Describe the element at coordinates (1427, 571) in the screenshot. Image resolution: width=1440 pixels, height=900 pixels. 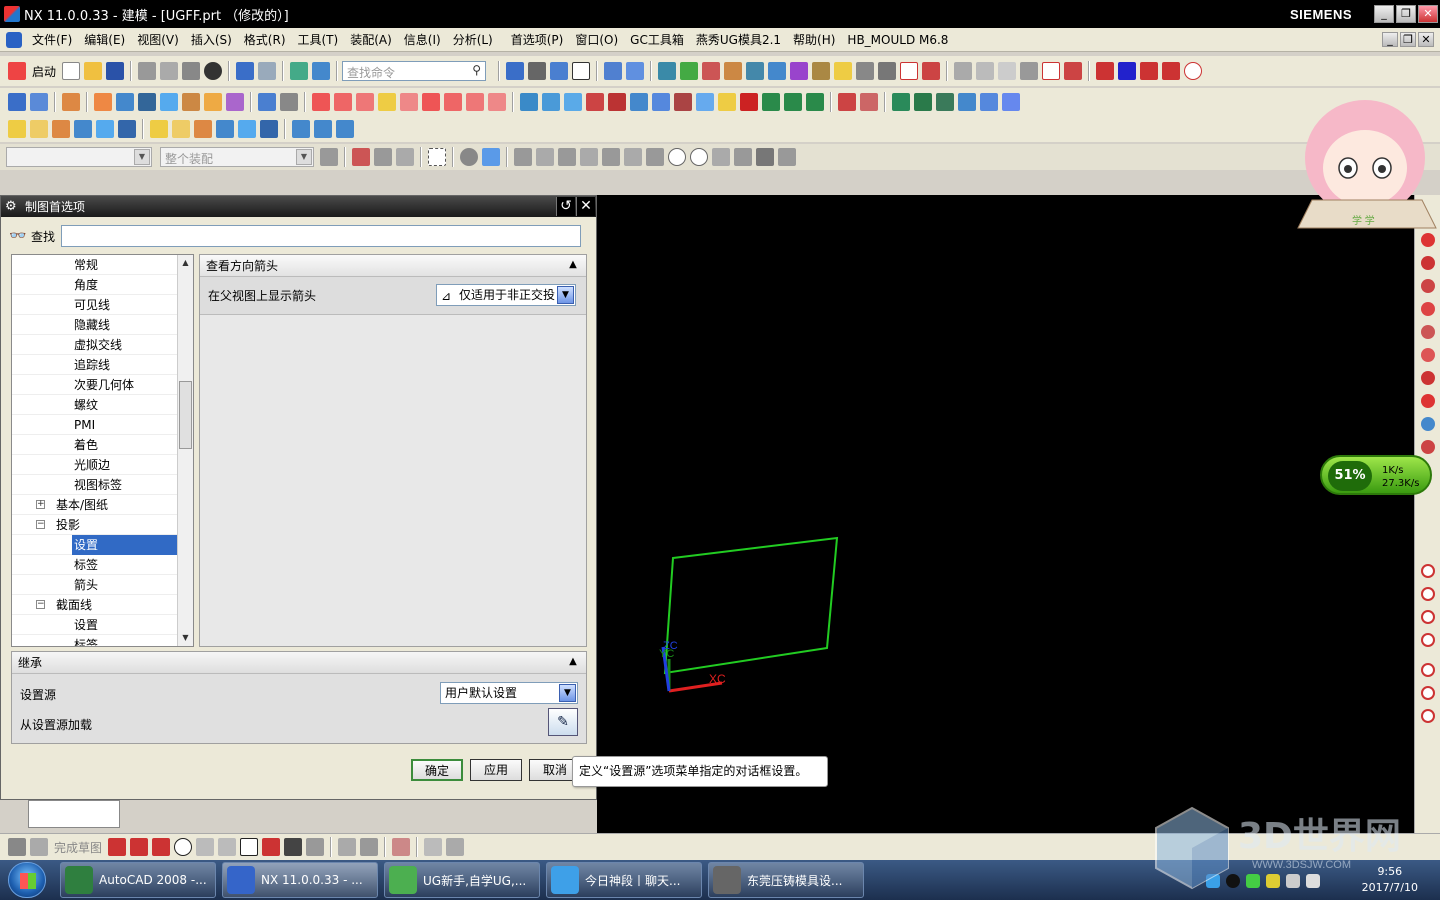
I see `r-circle-1-icon` at that location.